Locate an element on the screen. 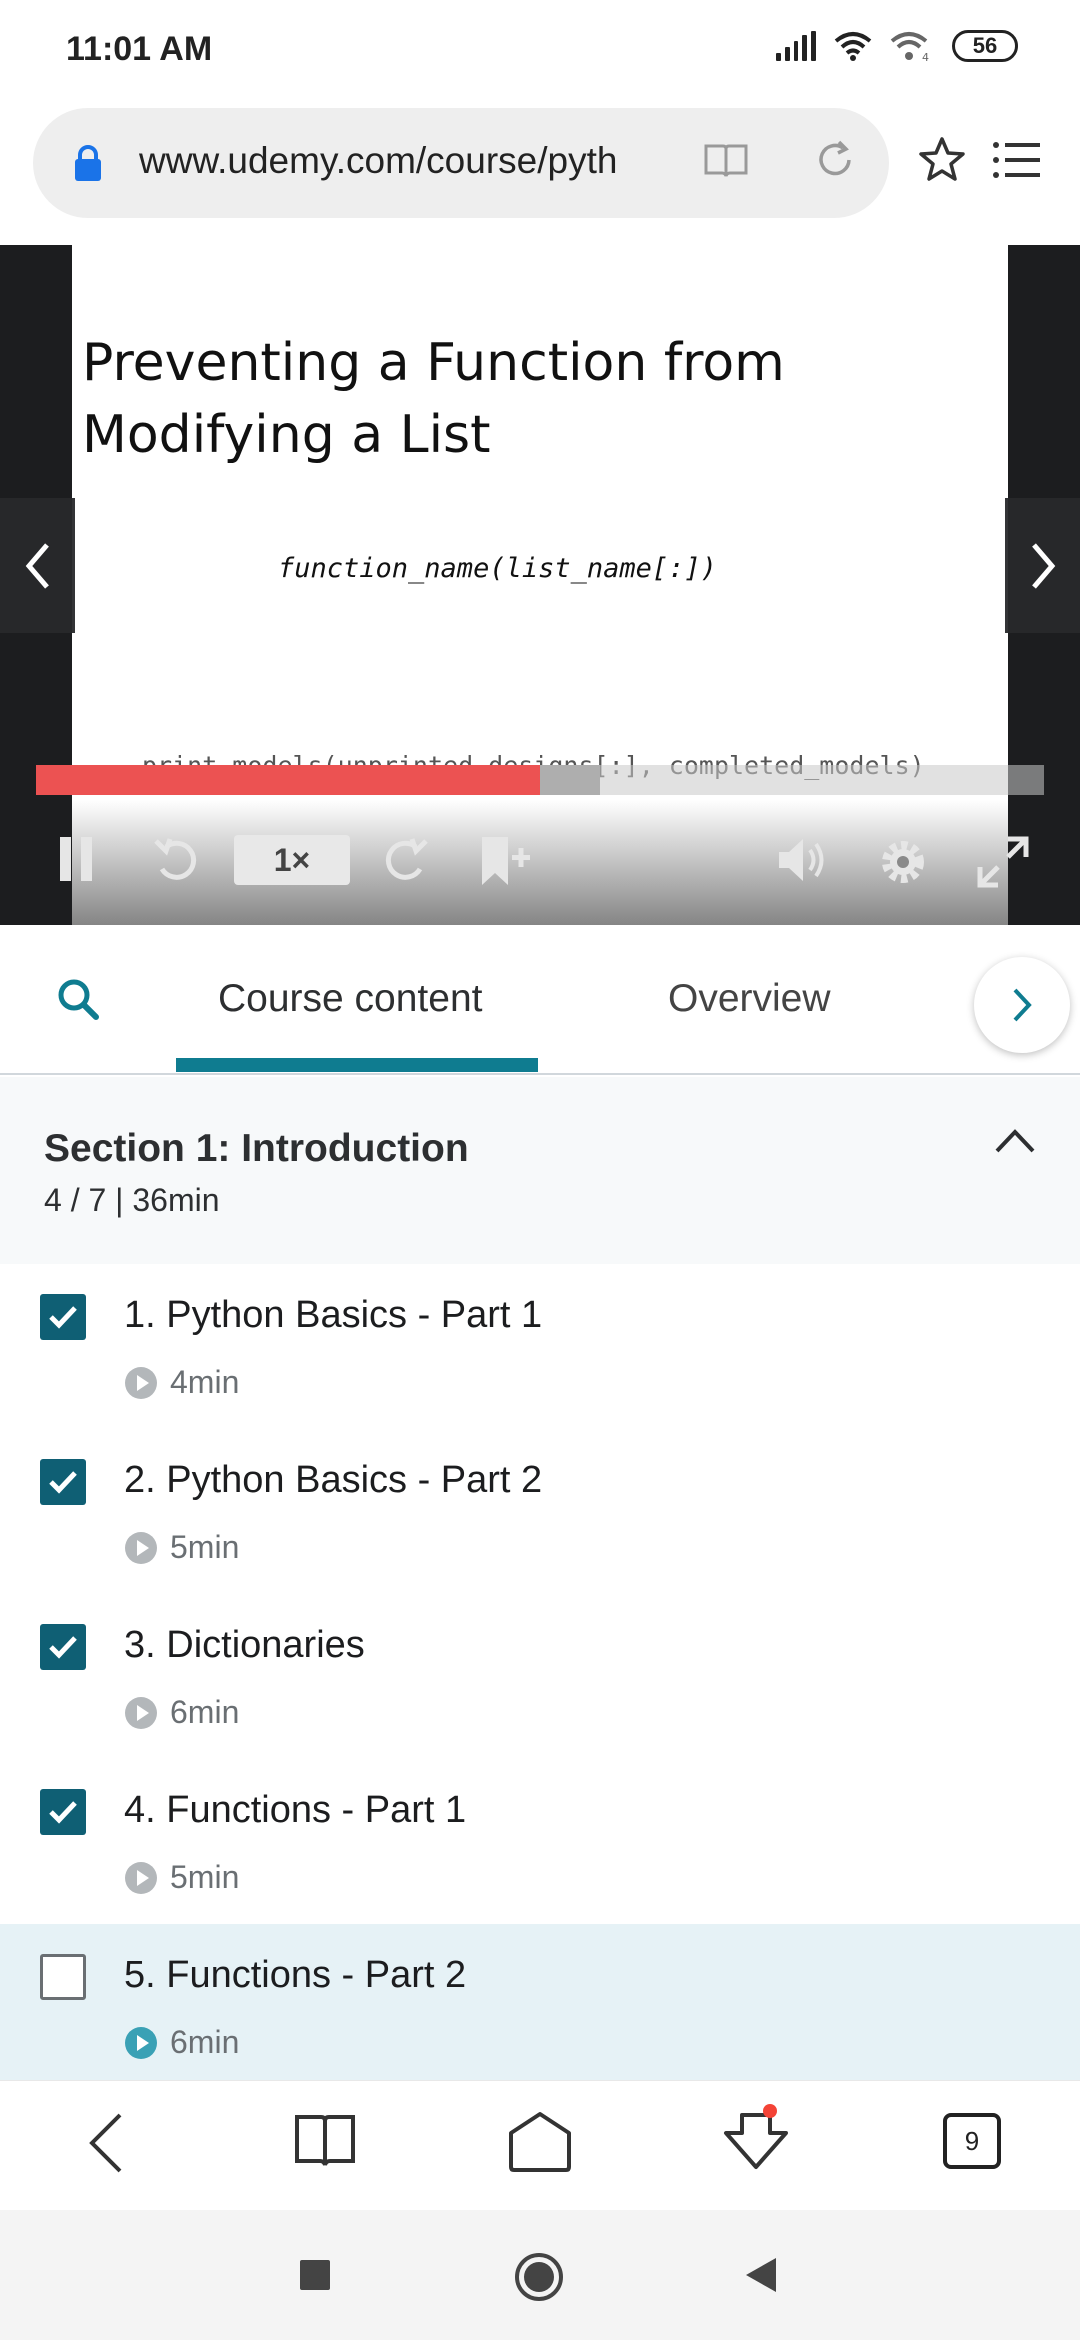 Image resolution: width=1080 pixels, height=2340 pixels. lecture-title: 5. Functions - Part 2 is located at coordinates (295, 1975).